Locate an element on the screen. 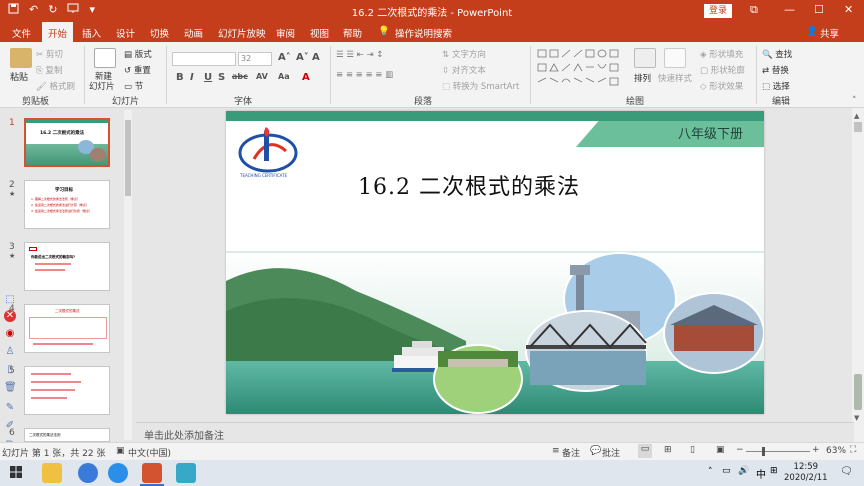 The height and width of the screenshot is (486, 864). reading-view-icon: ▯ is located at coordinates (692, 450).